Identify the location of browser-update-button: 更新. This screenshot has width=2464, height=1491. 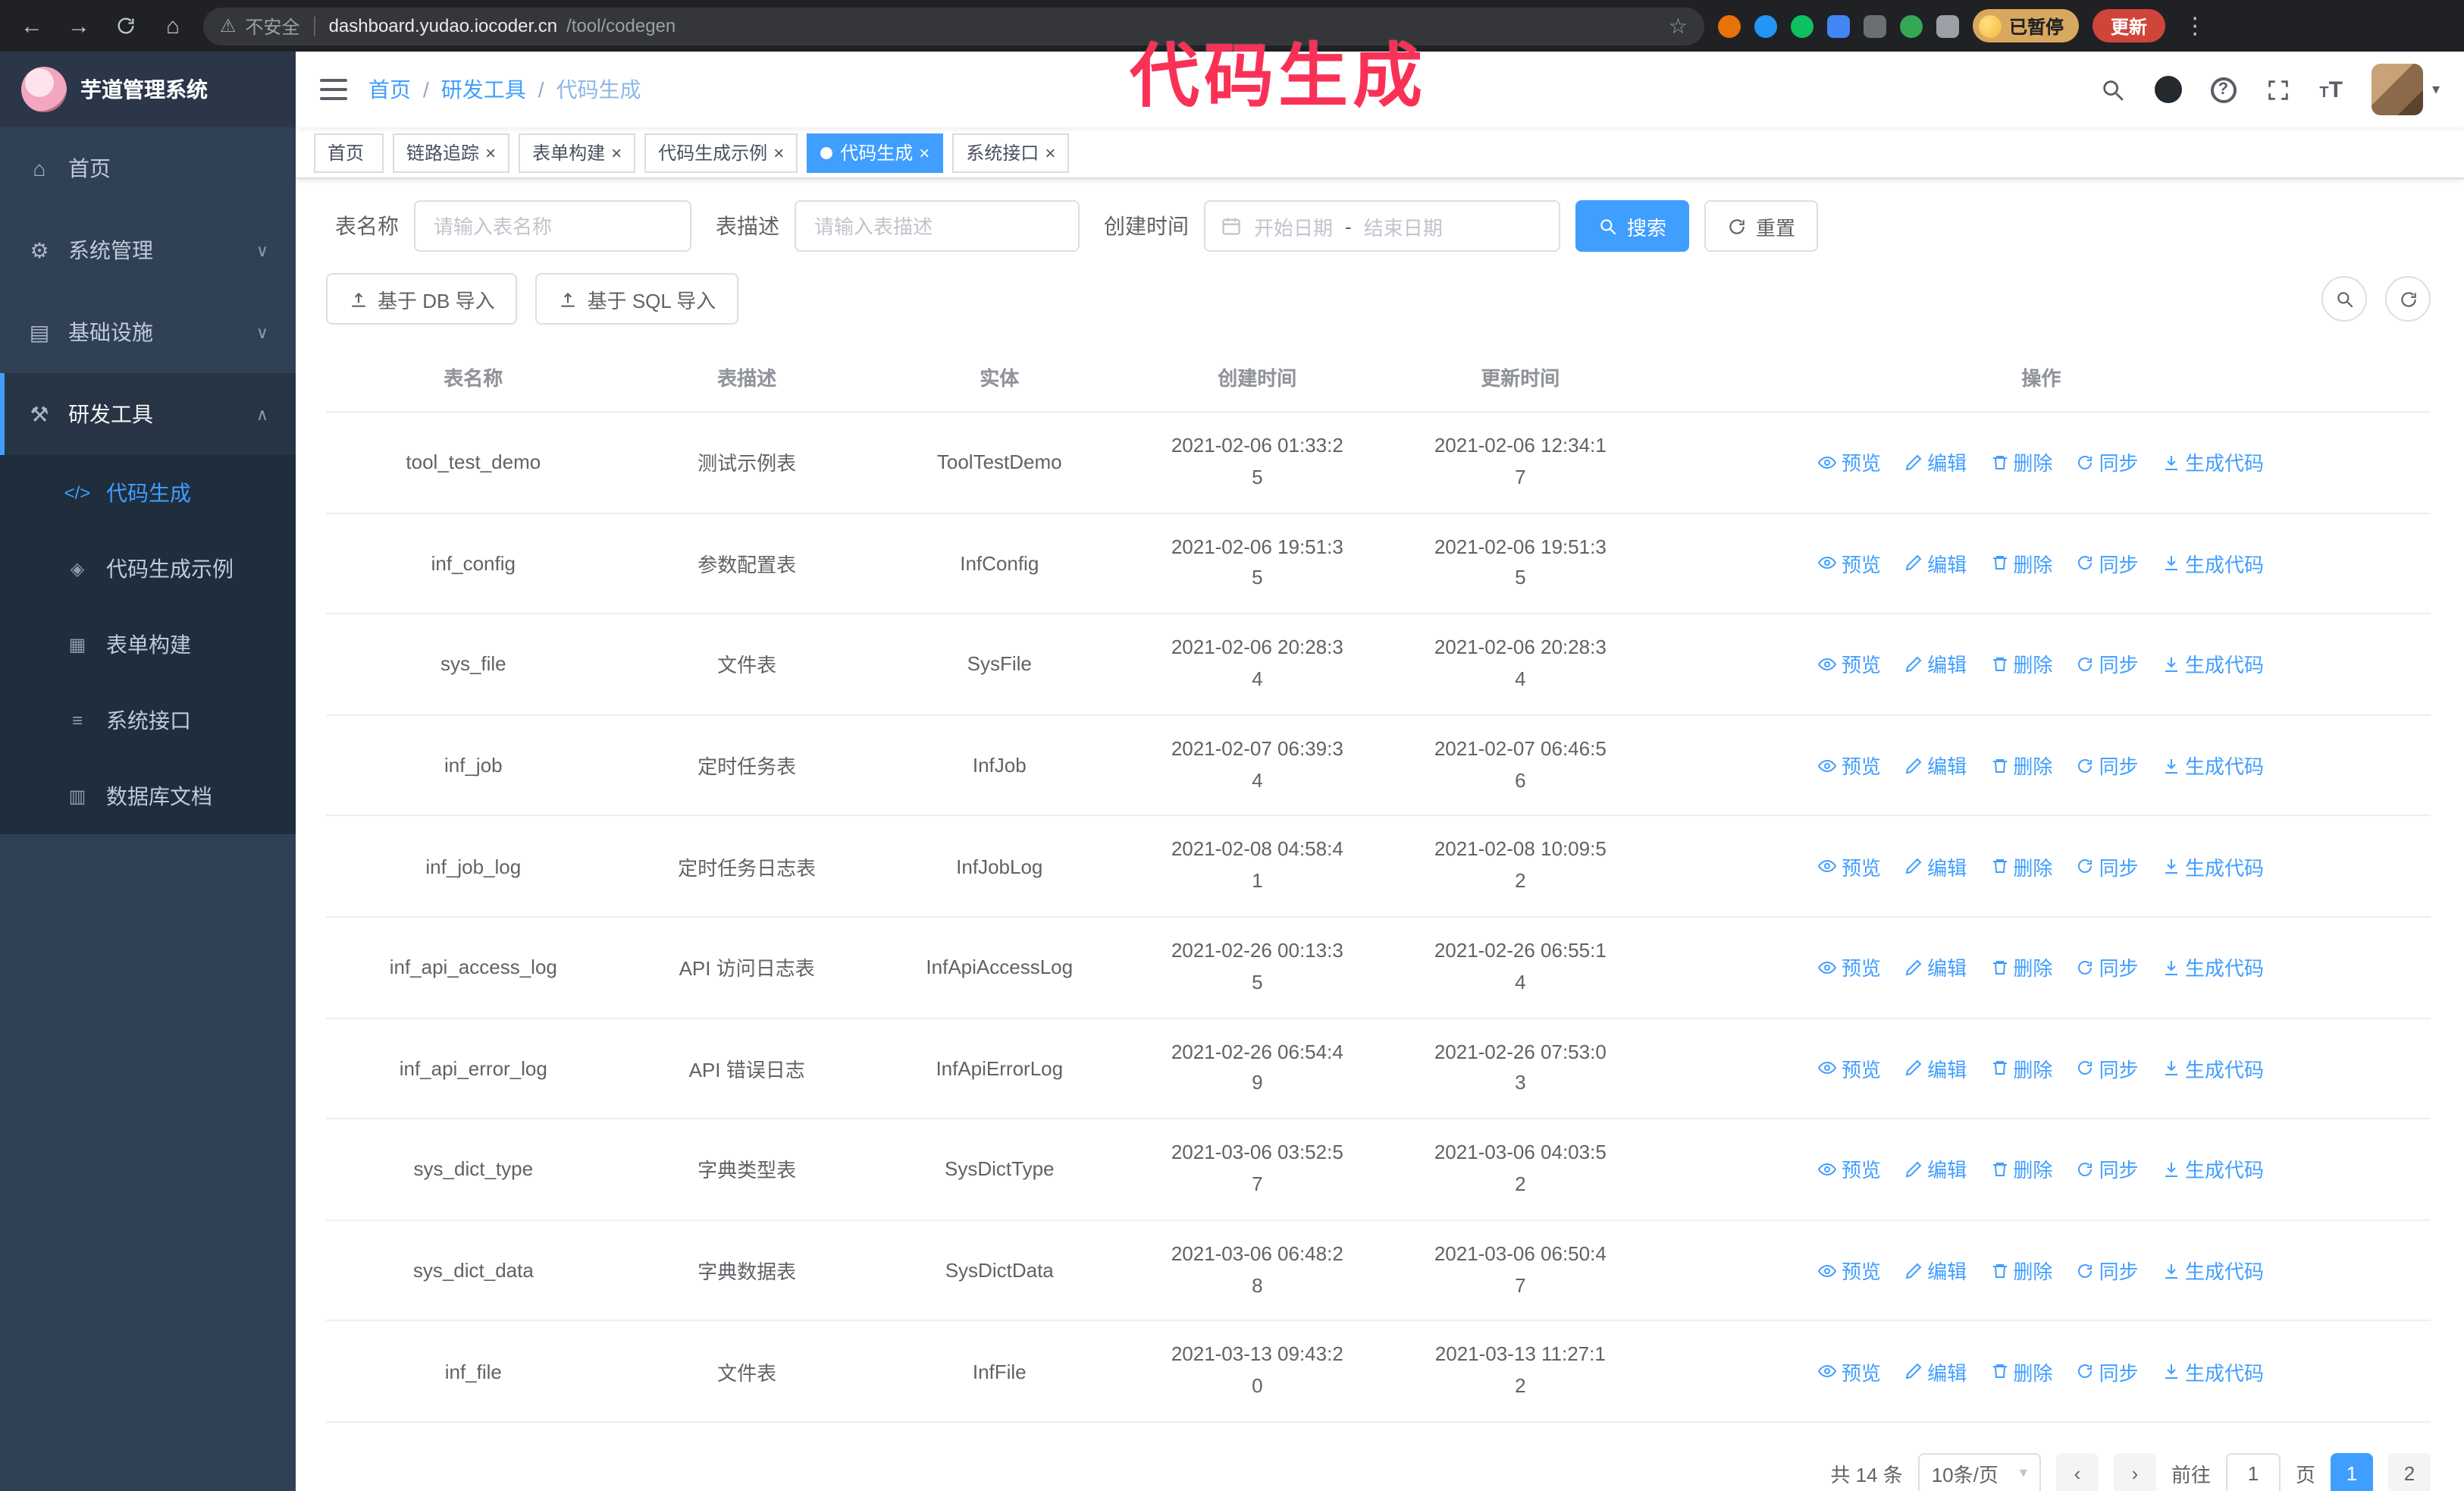
(2129, 25).